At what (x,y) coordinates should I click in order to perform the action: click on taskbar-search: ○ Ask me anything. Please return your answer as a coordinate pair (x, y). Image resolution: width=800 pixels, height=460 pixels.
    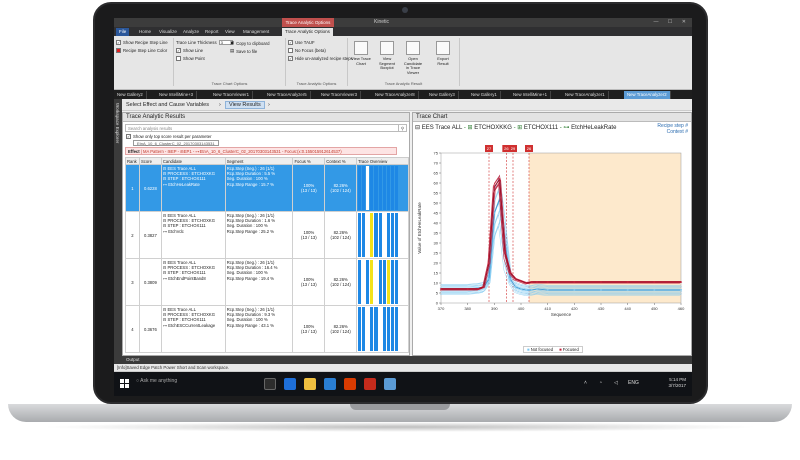
    Looking at the image, I should click on (156, 381).